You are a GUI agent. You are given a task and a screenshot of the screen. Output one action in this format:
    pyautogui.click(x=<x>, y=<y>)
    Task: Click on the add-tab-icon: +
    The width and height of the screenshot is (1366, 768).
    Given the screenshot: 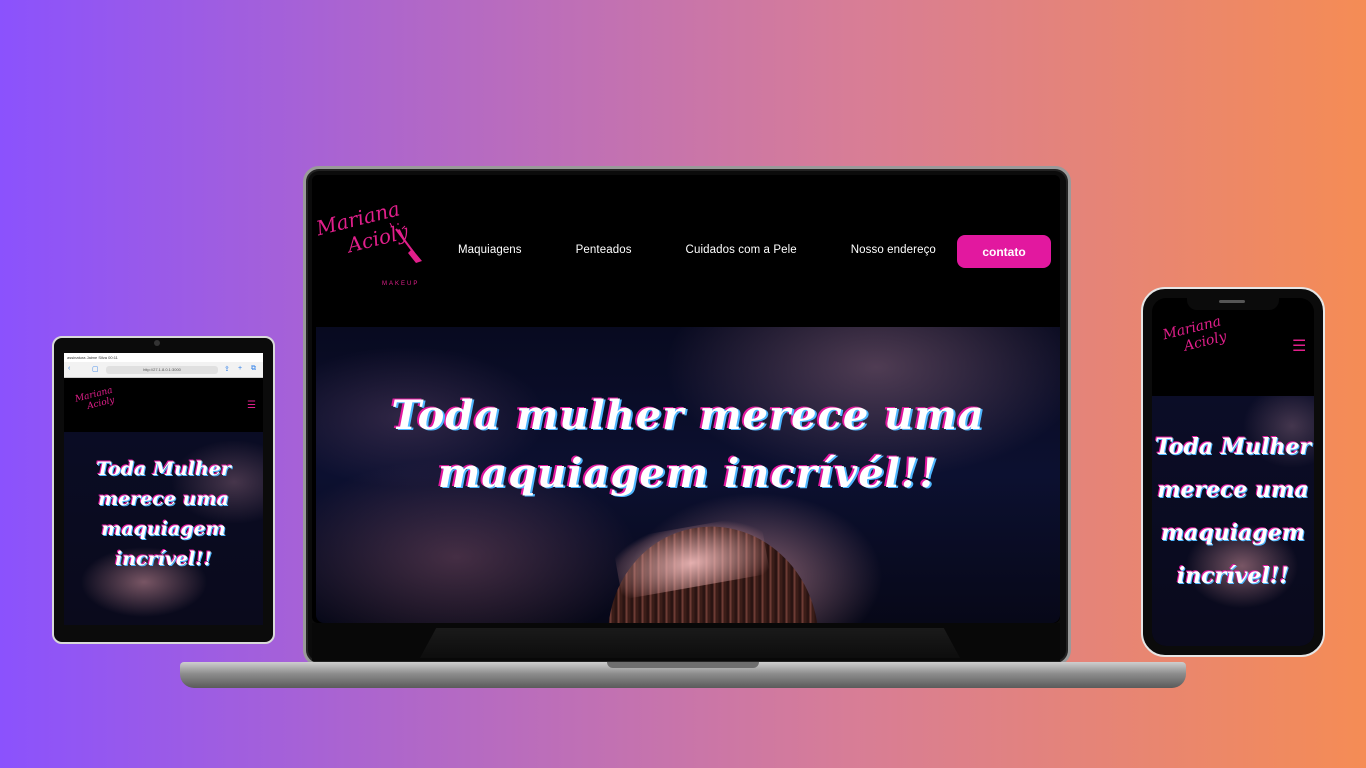 What is the action you would take?
    pyautogui.click(x=240, y=368)
    